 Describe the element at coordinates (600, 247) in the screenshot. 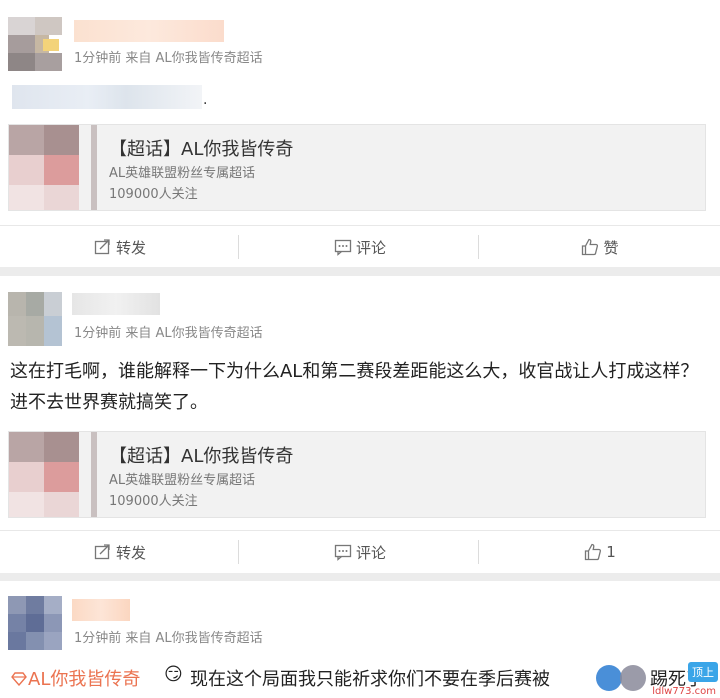

I see `like-button: 赞` at that location.